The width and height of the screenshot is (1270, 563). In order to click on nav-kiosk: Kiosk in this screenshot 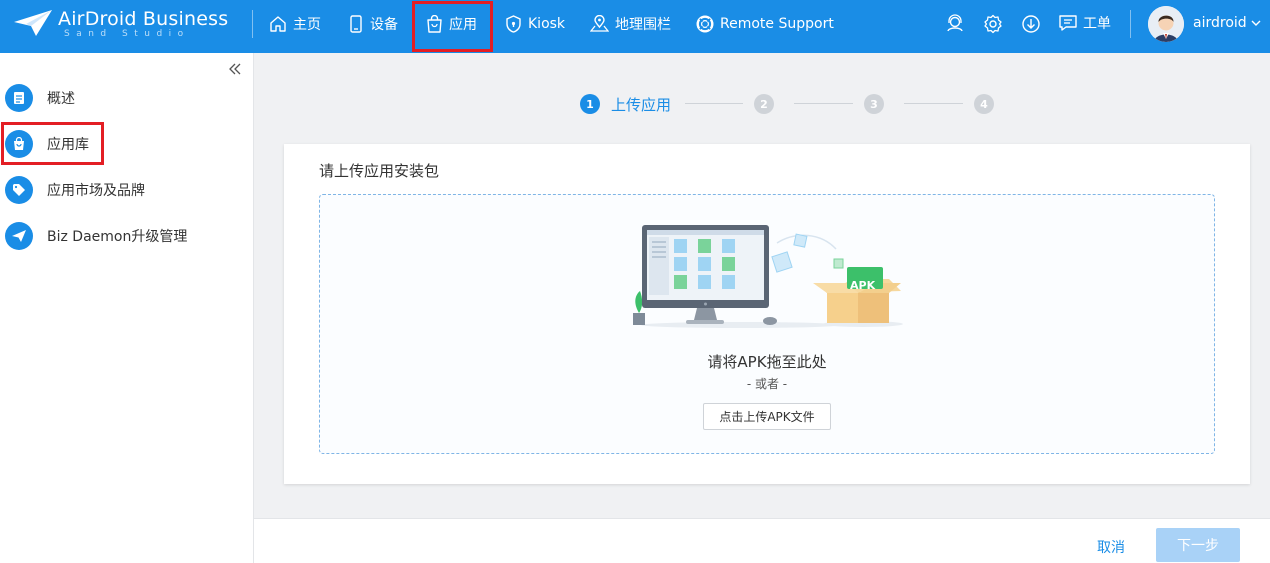, I will do `click(535, 24)`.